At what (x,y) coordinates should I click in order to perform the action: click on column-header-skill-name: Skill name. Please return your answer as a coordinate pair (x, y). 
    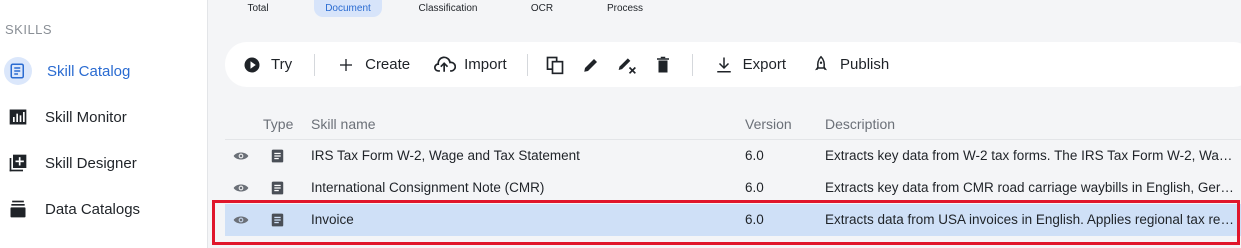
    Looking at the image, I should click on (343, 124).